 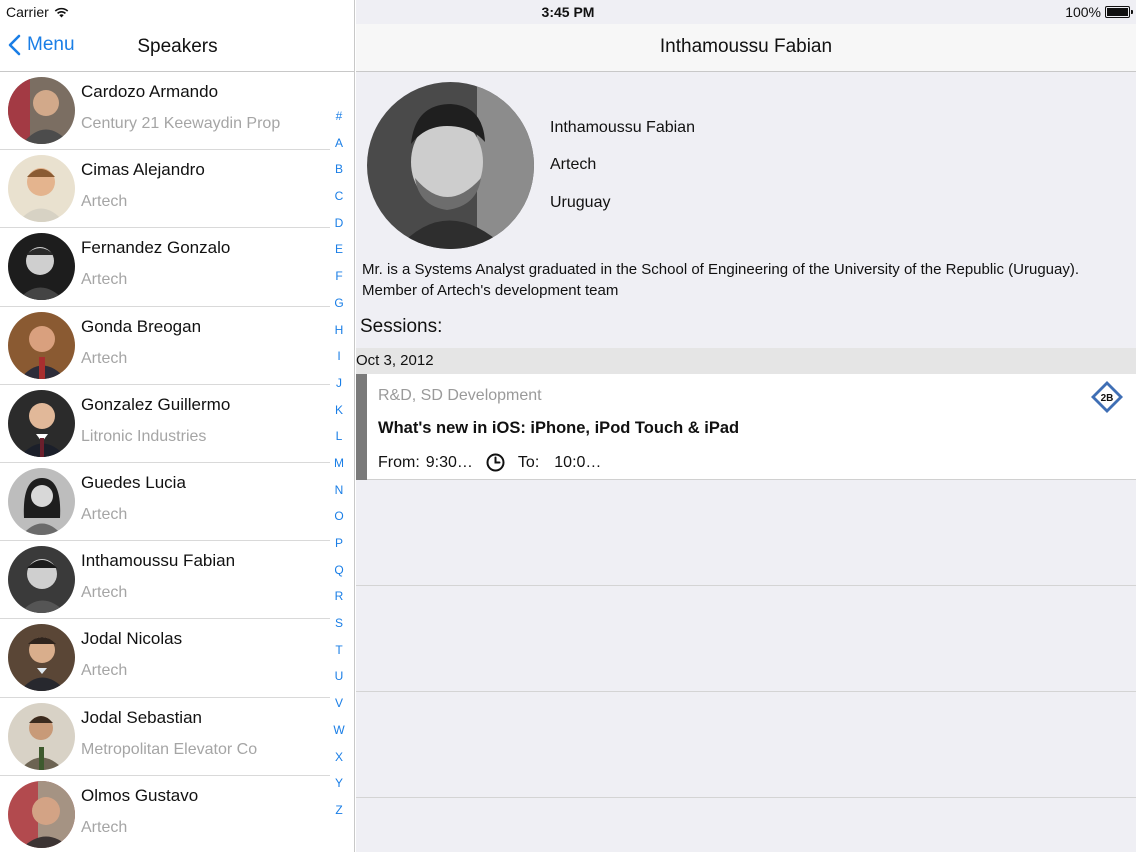 What do you see at coordinates (339, 596) in the screenshot?
I see `index-letter: R` at bounding box center [339, 596].